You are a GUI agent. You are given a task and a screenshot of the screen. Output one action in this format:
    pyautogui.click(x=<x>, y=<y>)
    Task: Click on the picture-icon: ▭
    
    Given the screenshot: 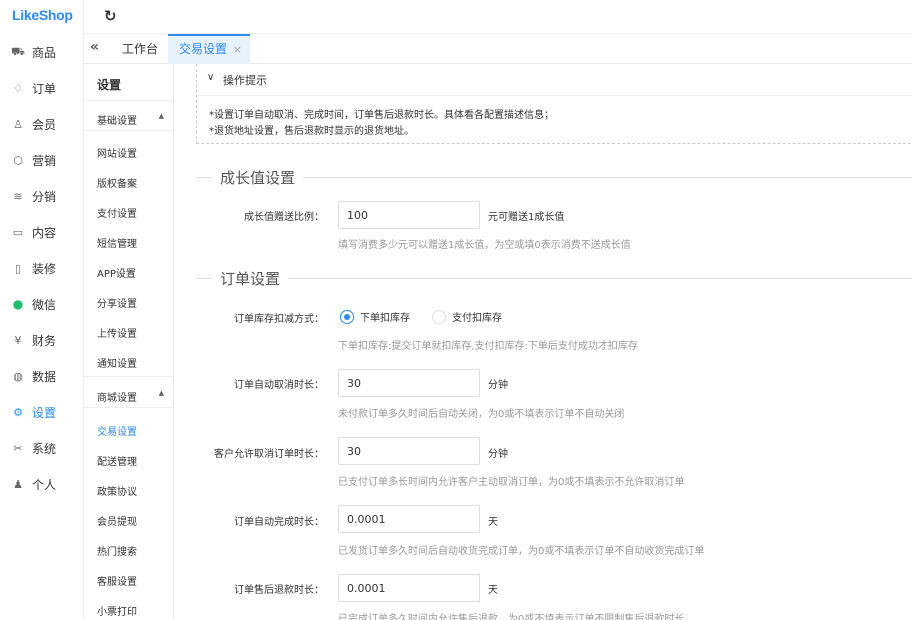 What is the action you would take?
    pyautogui.click(x=18, y=232)
    